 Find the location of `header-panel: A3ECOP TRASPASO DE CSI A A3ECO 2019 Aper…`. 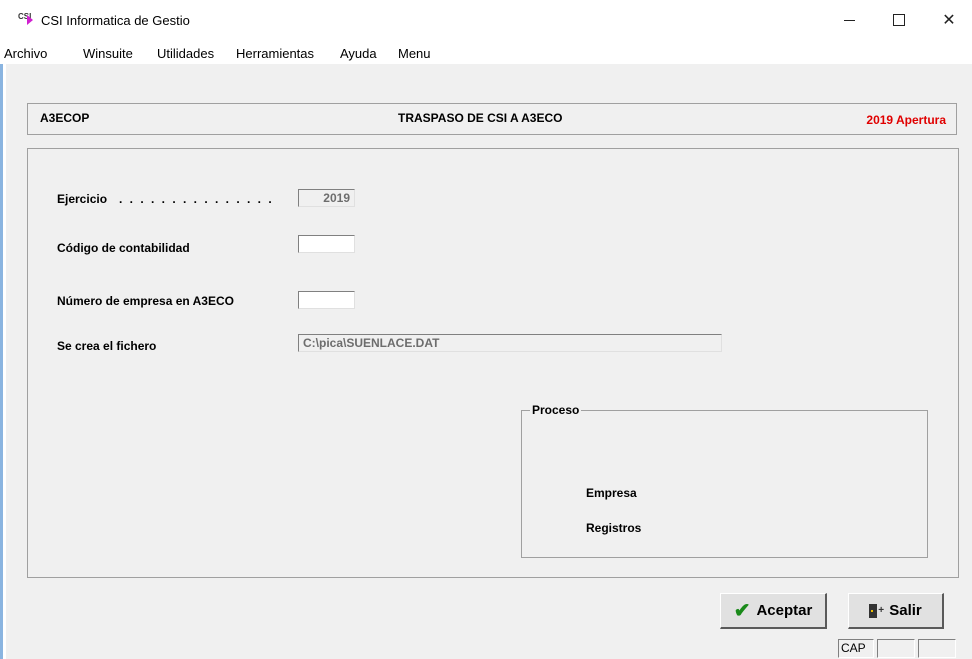

header-panel: A3ECOP TRASPASO DE CSI A A3ECO 2019 Aper… is located at coordinates (492, 119).